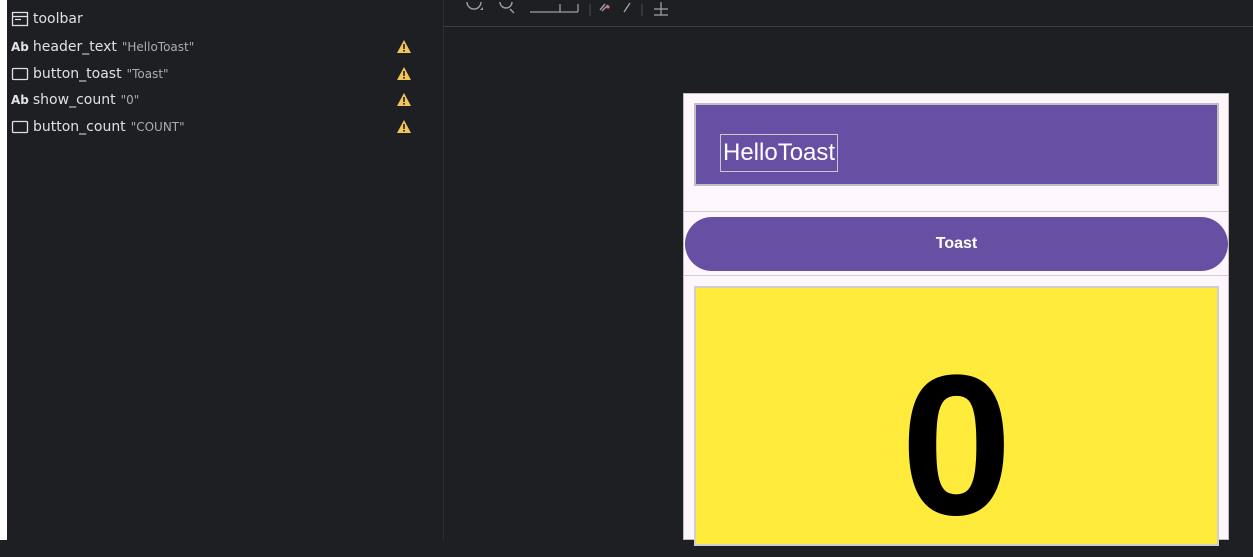 The width and height of the screenshot is (1253, 557). Describe the element at coordinates (956, 244) in the screenshot. I see `toast-button: Toast` at that location.